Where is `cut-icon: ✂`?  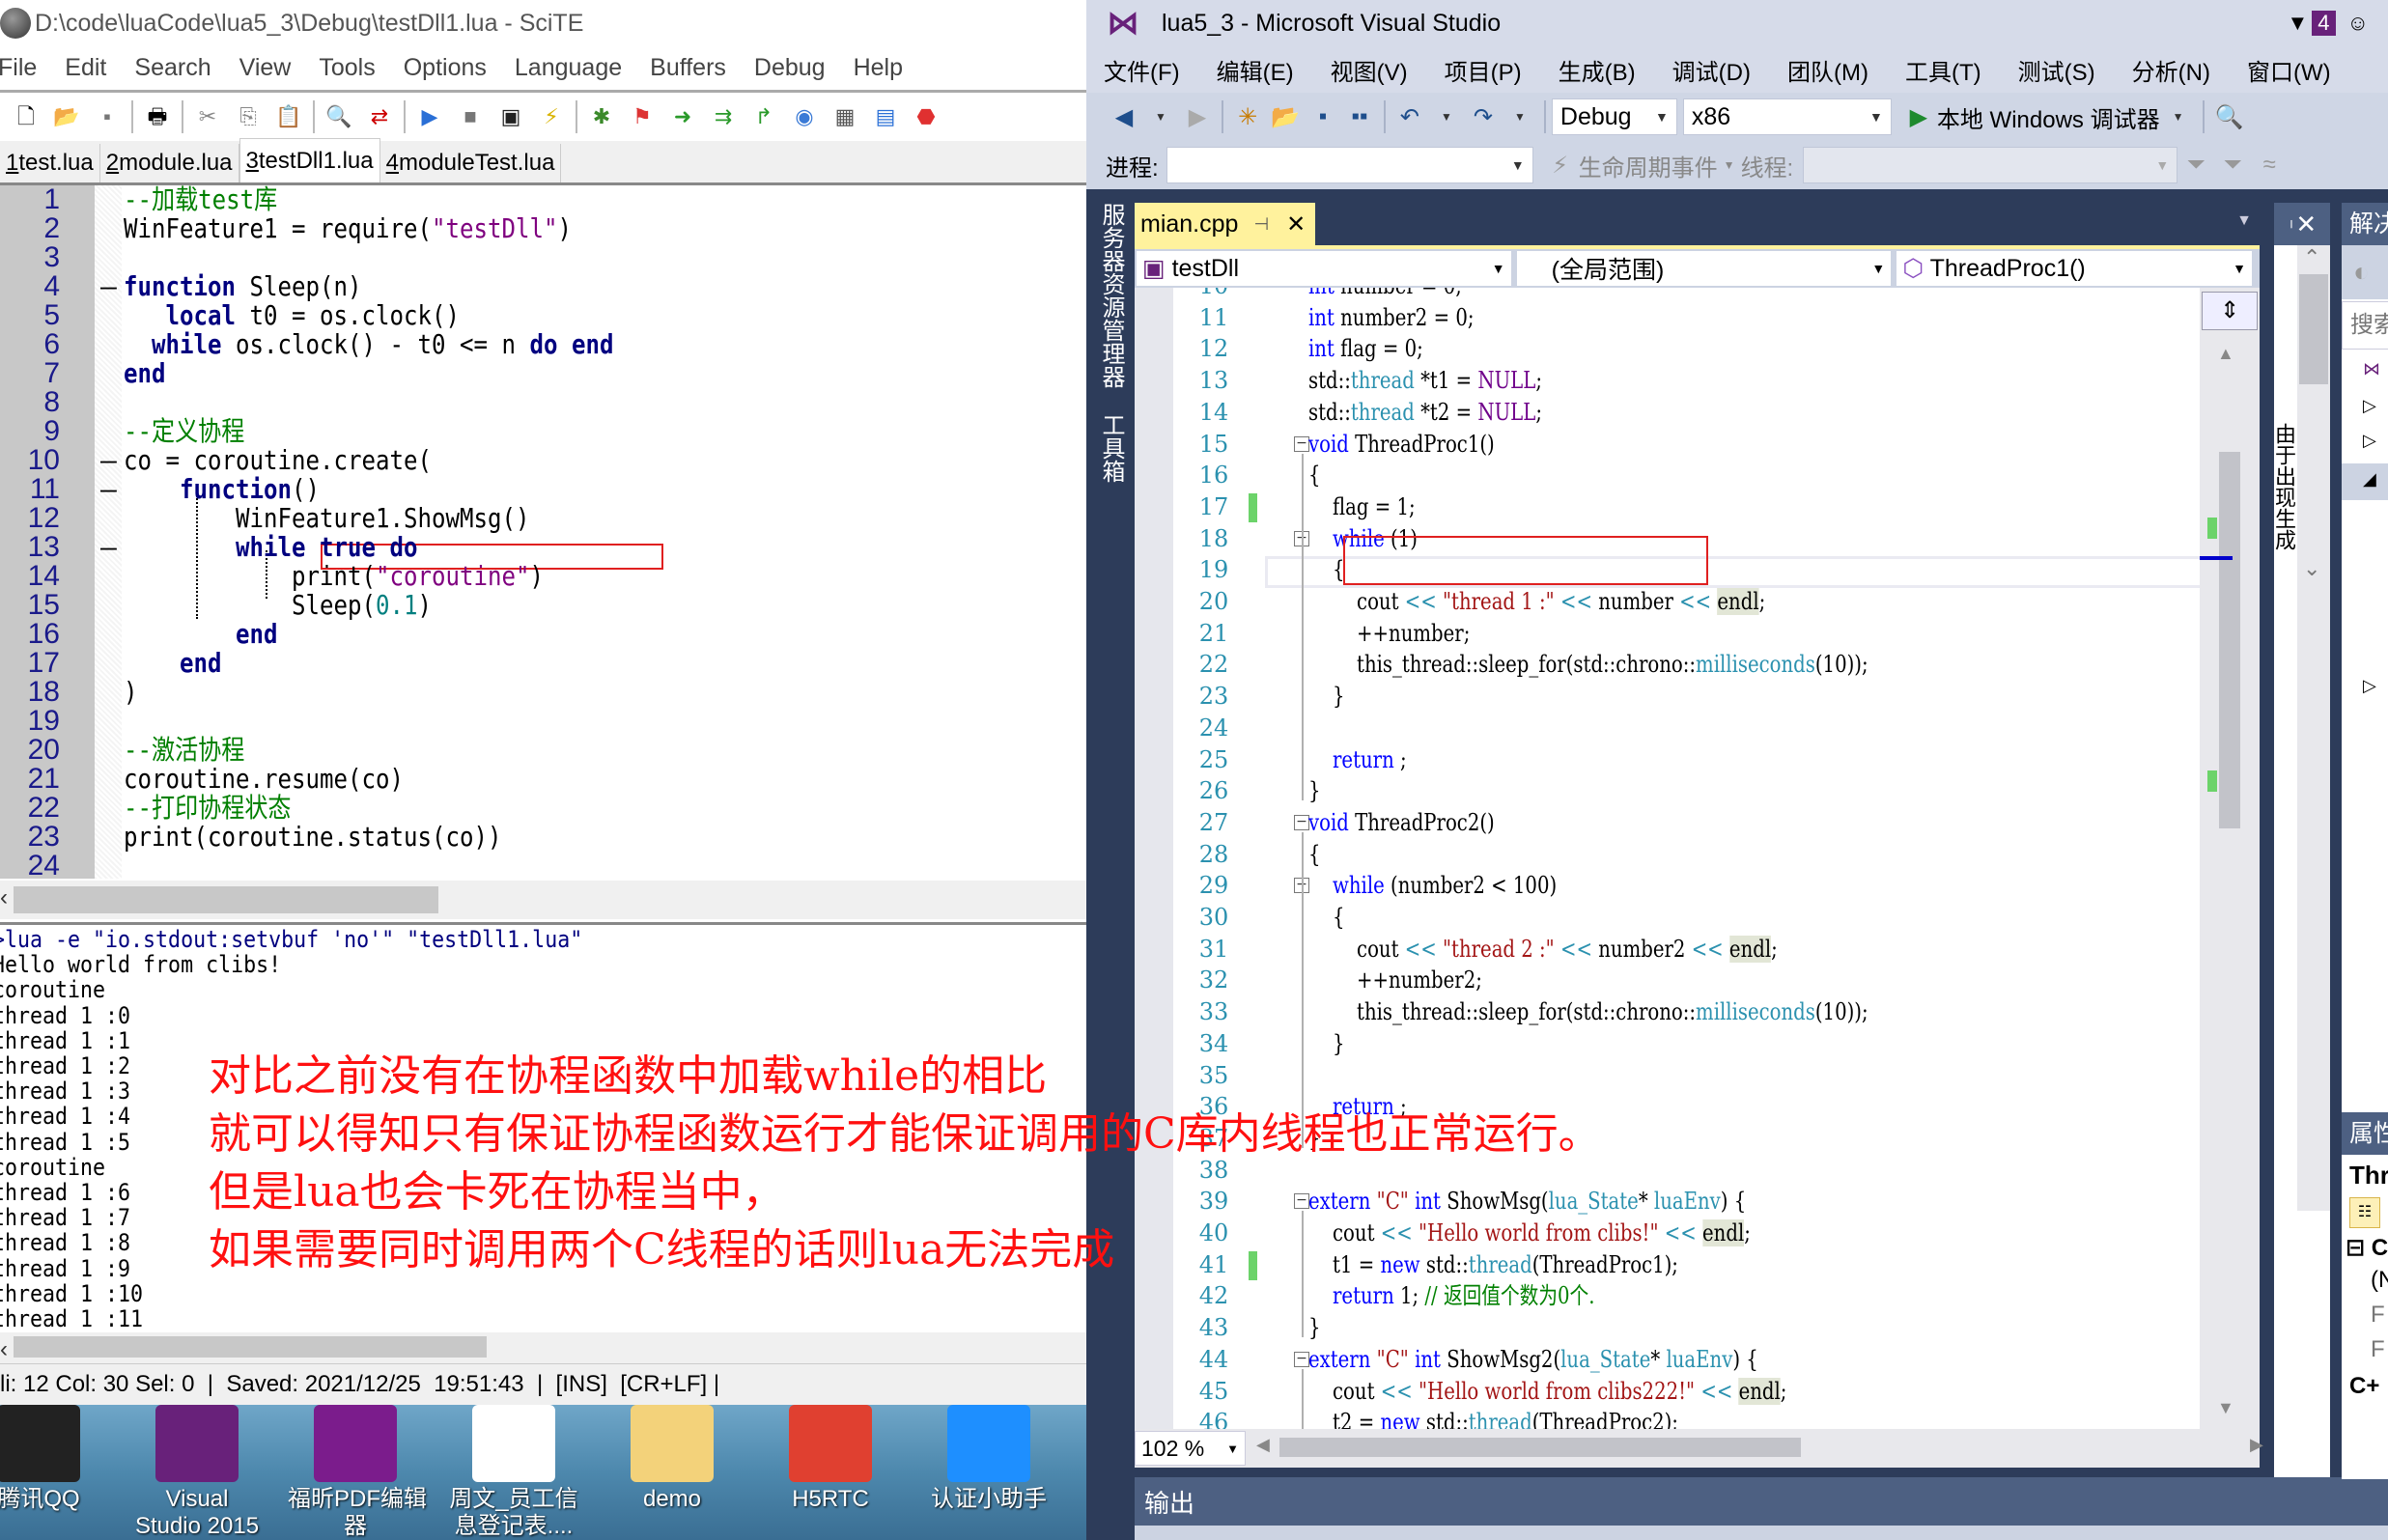
cut-icon: ✂ is located at coordinates (208, 117).